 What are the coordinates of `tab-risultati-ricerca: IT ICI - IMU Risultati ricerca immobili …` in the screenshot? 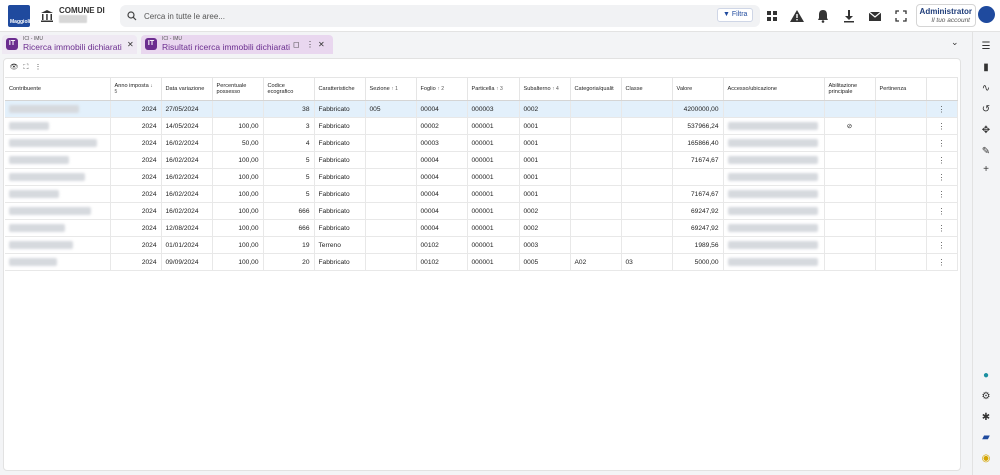 It's located at (237, 44).